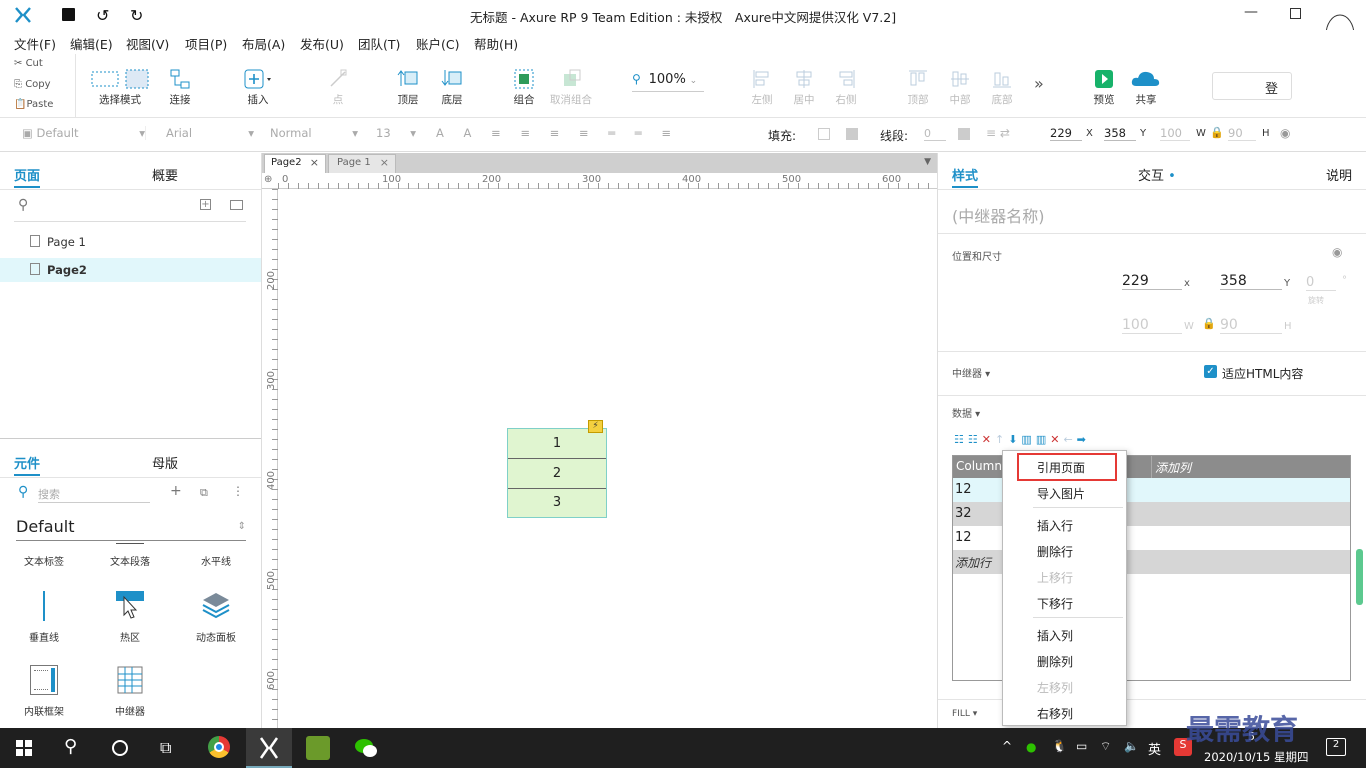  What do you see at coordinates (1059, 746) in the screenshot?
I see `tray-qq-icon: 🐧` at bounding box center [1059, 746].